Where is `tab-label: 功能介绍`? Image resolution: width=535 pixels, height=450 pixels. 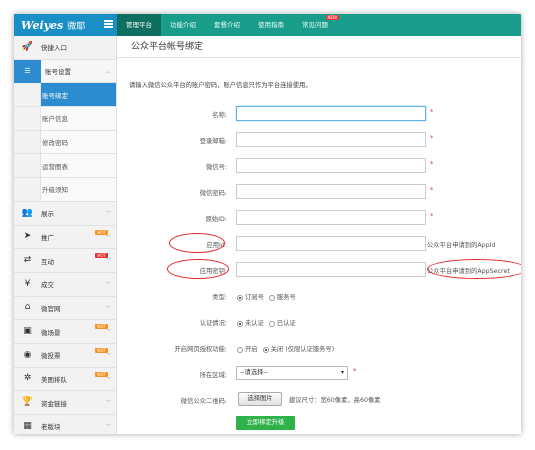 tab-label: 功能介绍 is located at coordinates (183, 25).